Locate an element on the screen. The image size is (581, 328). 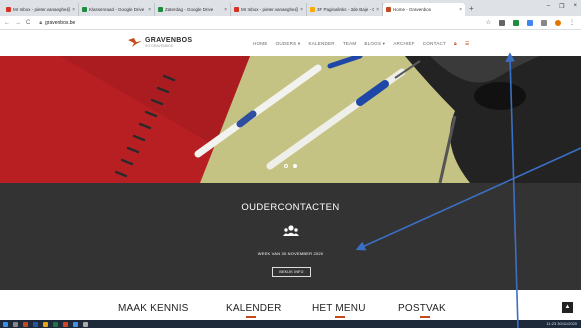
site-logo: GRAVENBOS SO GRAVENBOS is located at coordinates (160, 42).